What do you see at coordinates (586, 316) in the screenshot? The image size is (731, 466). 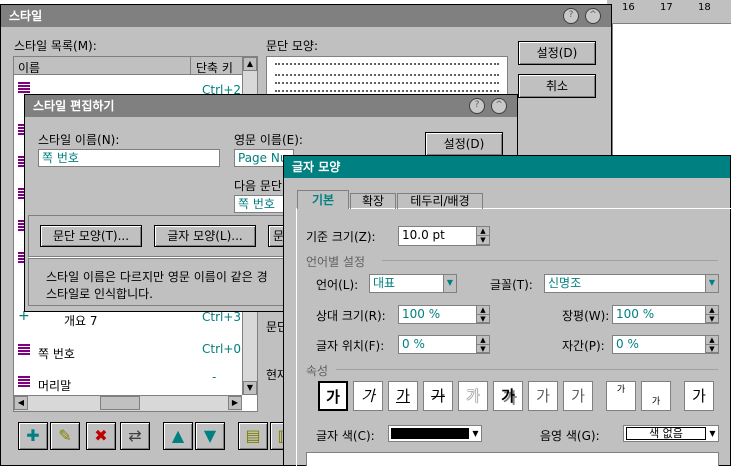 I see `width-ratio-label: 장평(W):` at bounding box center [586, 316].